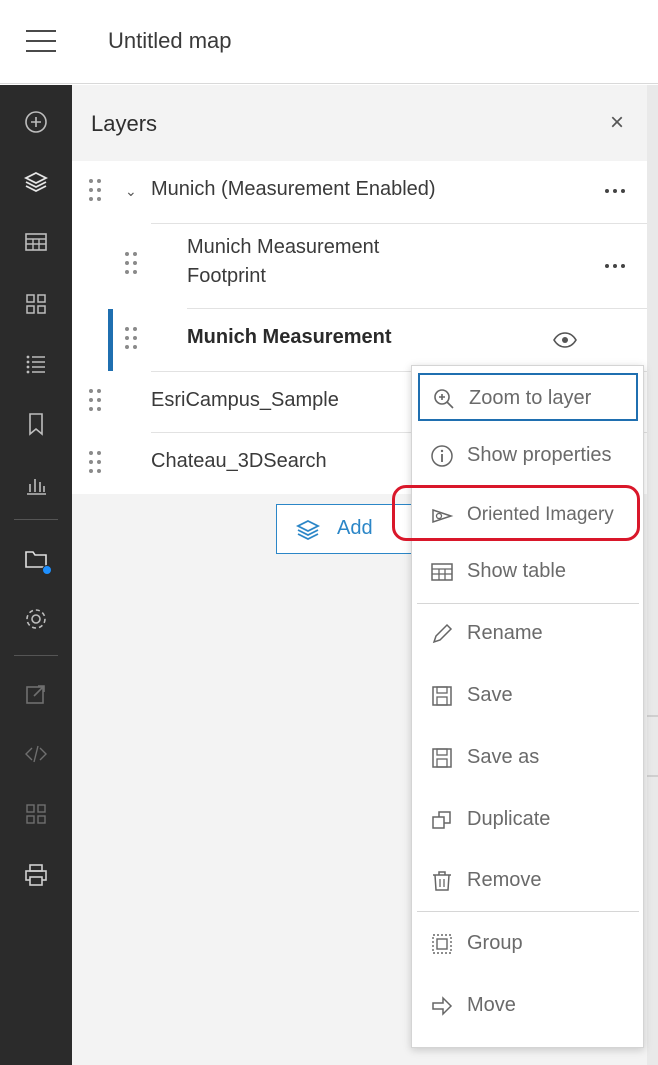 This screenshot has width=658, height=1065. What do you see at coordinates (442, 516) in the screenshot?
I see `oriented-imagery-icon` at bounding box center [442, 516].